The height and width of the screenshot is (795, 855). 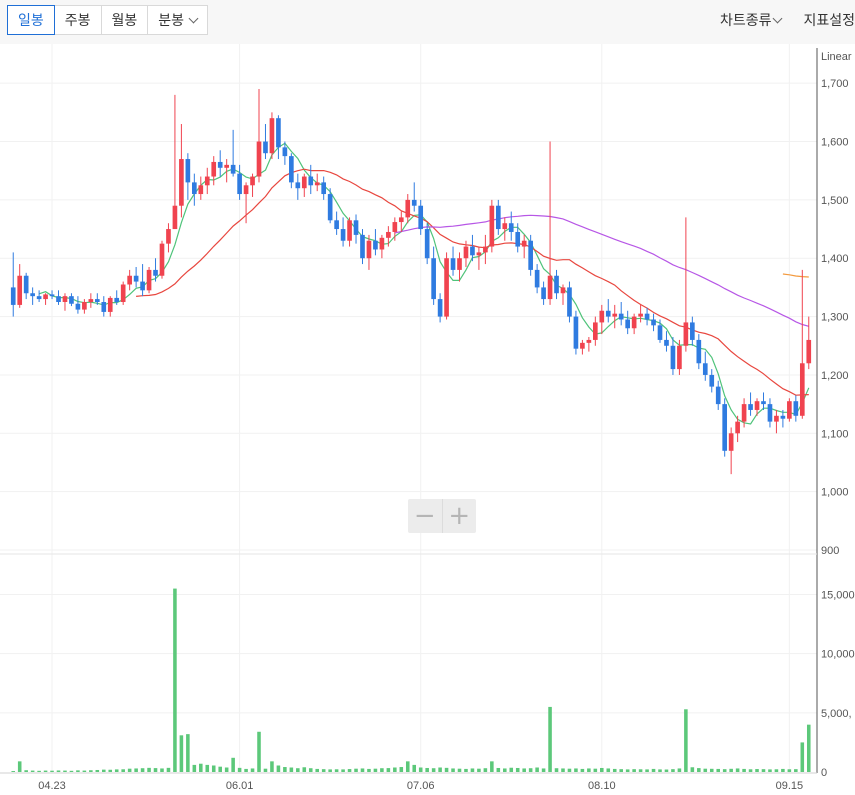 What do you see at coordinates (824, 773) in the screenshot?
I see `volume-tick-label: 0` at bounding box center [824, 773].